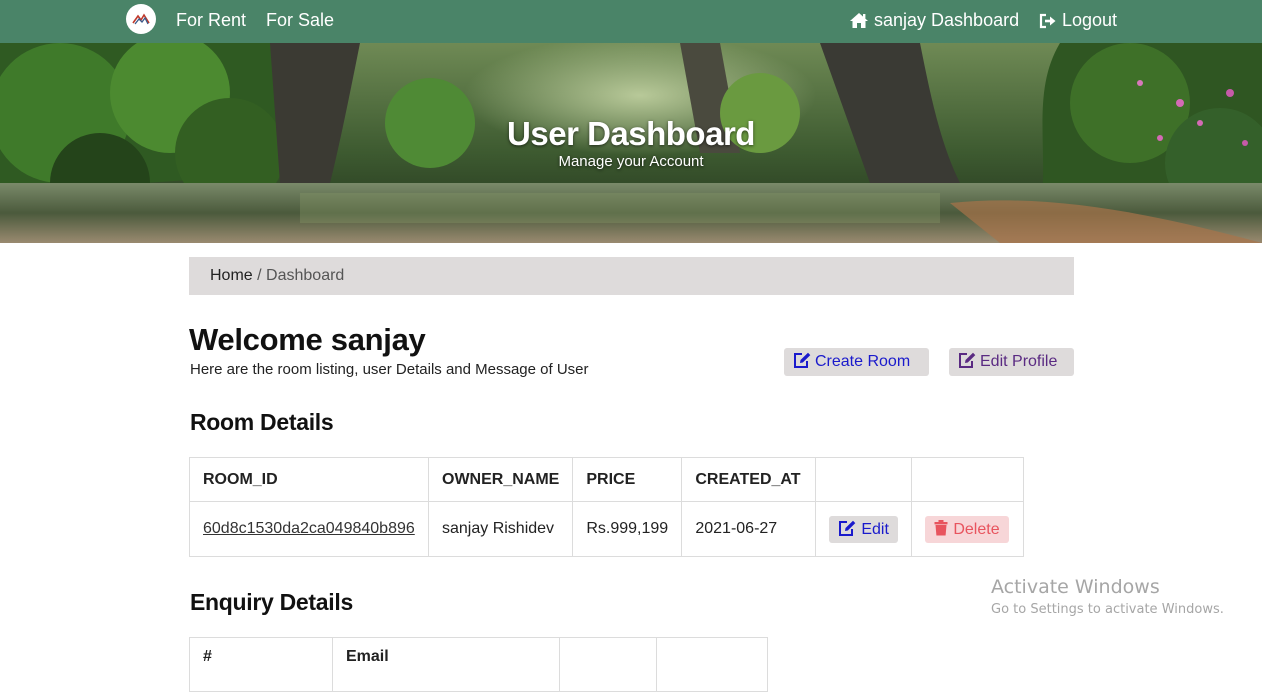  Describe the element at coordinates (863, 361) in the screenshot. I see `create-room-label: Create Room` at that location.